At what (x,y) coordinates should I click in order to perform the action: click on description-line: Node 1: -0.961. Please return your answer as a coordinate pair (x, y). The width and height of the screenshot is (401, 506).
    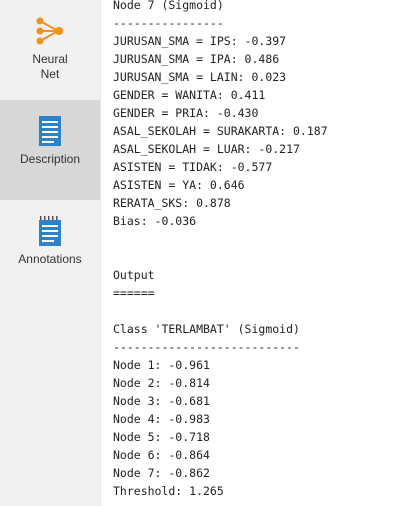
    Looking at the image, I should click on (161, 365).